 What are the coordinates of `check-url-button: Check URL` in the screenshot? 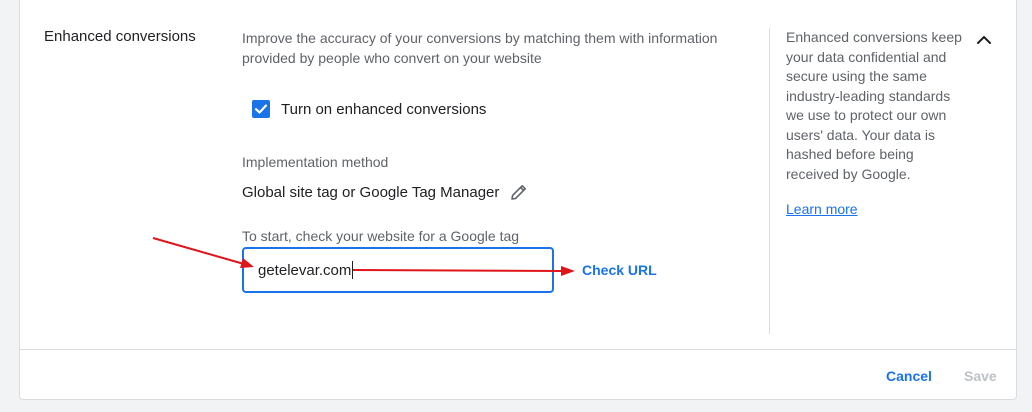 It's located at (619, 270).